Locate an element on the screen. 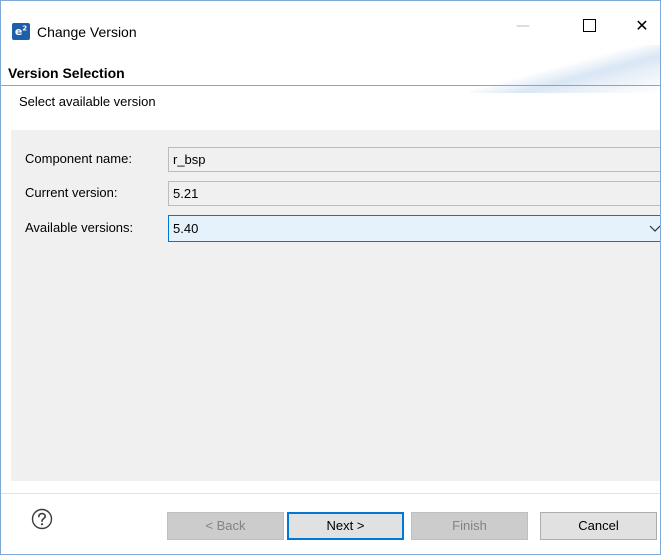 The image size is (661, 555). maximize-button is located at coordinates (589, 26).